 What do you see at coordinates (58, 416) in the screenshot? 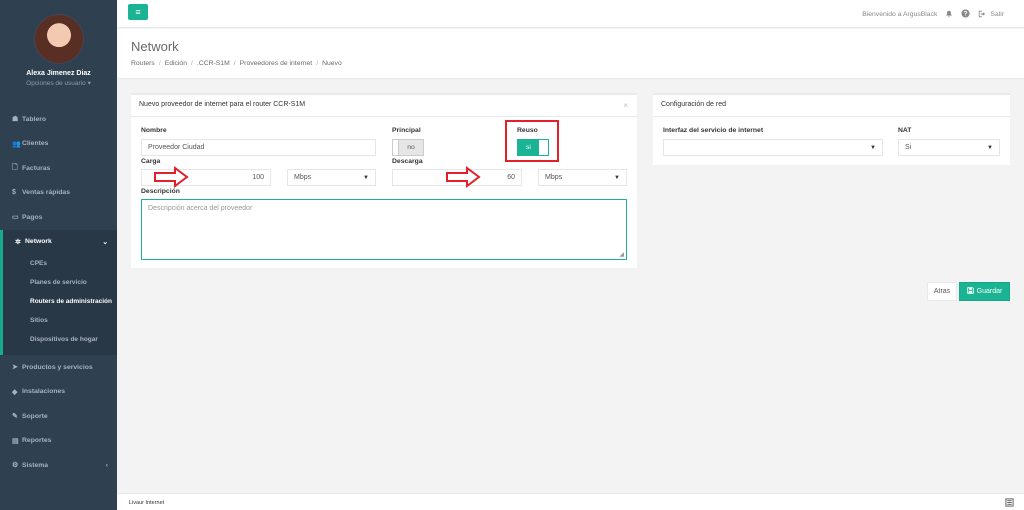
I see `sidebar-item-soporte: ✎ Soporte` at bounding box center [58, 416].